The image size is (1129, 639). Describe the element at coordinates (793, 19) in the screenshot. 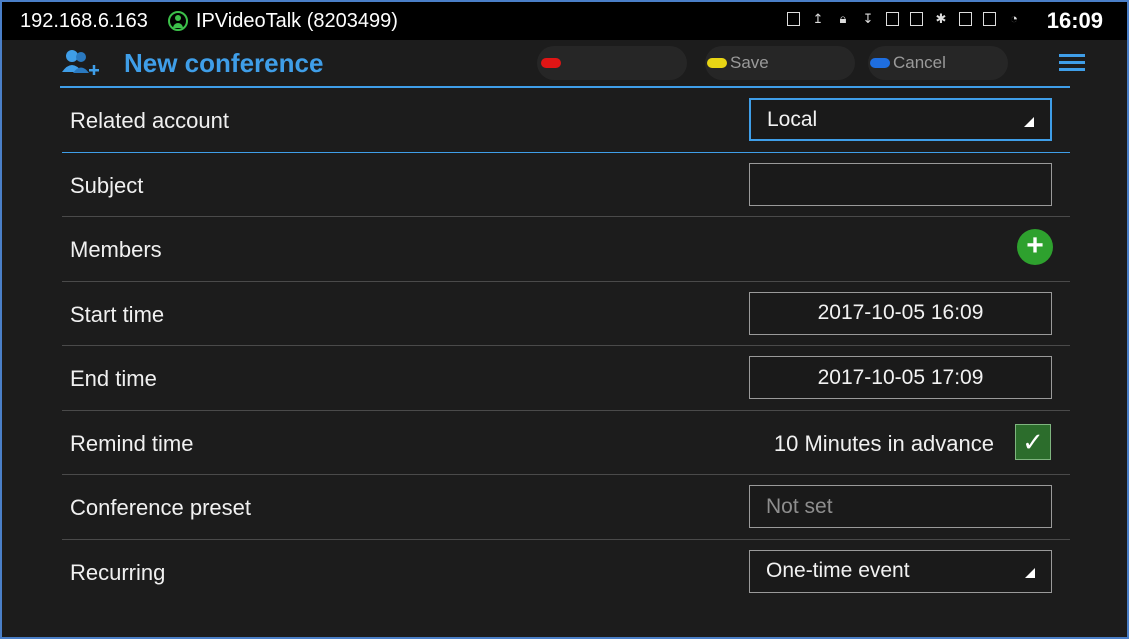

I see `screenshot-icon` at that location.